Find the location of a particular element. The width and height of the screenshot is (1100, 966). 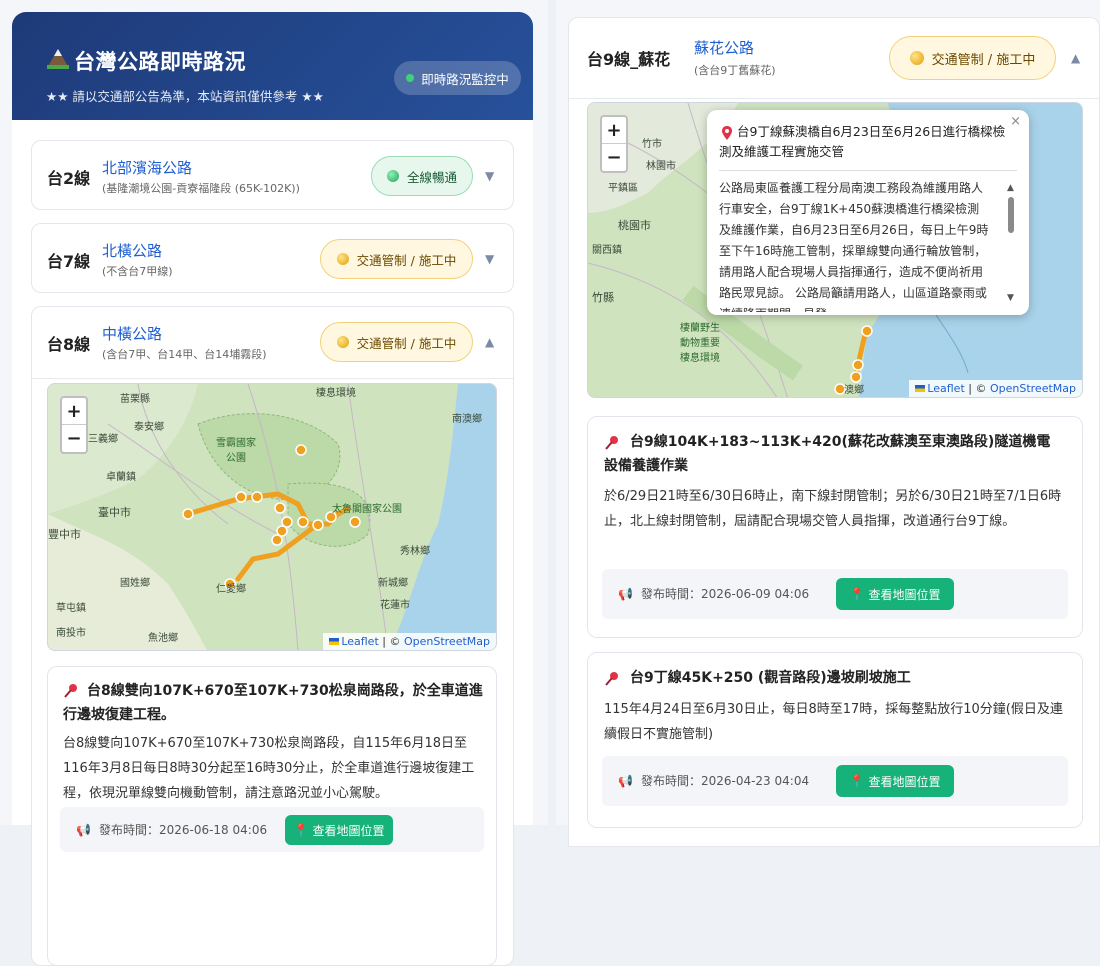

live-monitor-label: 即時路況監控中 is located at coordinates (465, 79).